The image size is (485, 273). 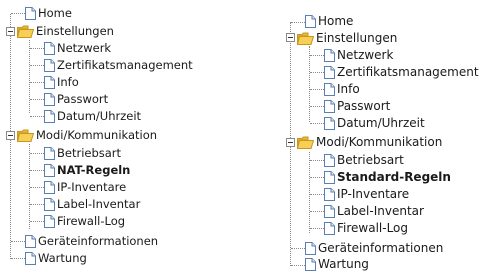 I want to click on tree-item-standard-regeln: Standard-Regeln, so click(x=388, y=177).